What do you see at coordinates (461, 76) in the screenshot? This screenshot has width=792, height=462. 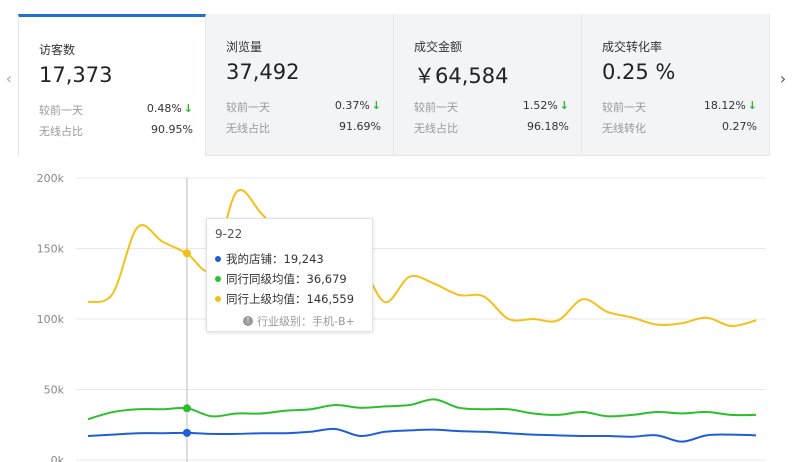 I see `metric-value: ￥64,584` at bounding box center [461, 76].